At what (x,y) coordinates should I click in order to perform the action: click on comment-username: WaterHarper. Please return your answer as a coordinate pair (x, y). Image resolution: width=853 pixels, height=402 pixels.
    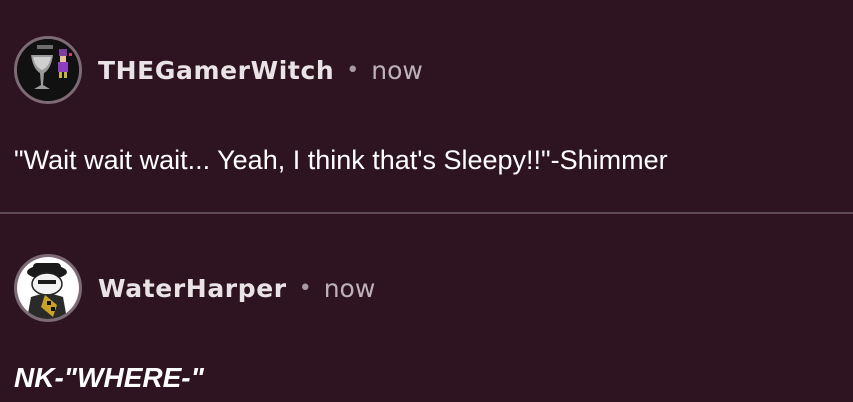
    Looking at the image, I should click on (192, 288).